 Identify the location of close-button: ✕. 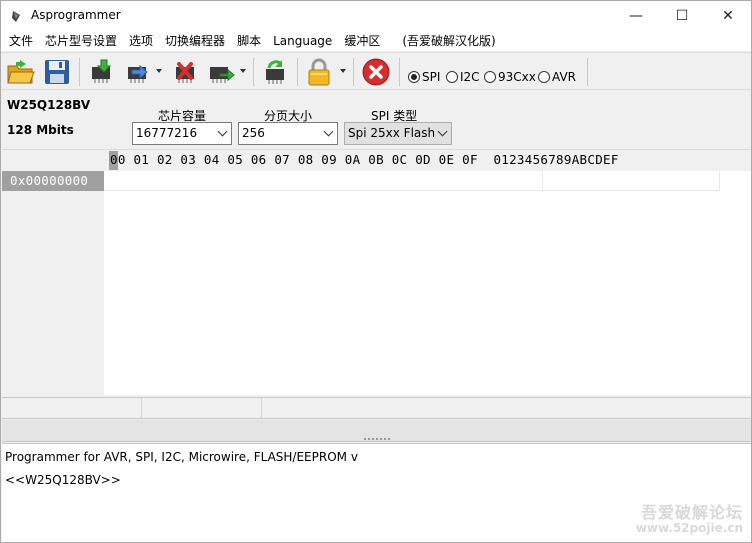
(728, 16).